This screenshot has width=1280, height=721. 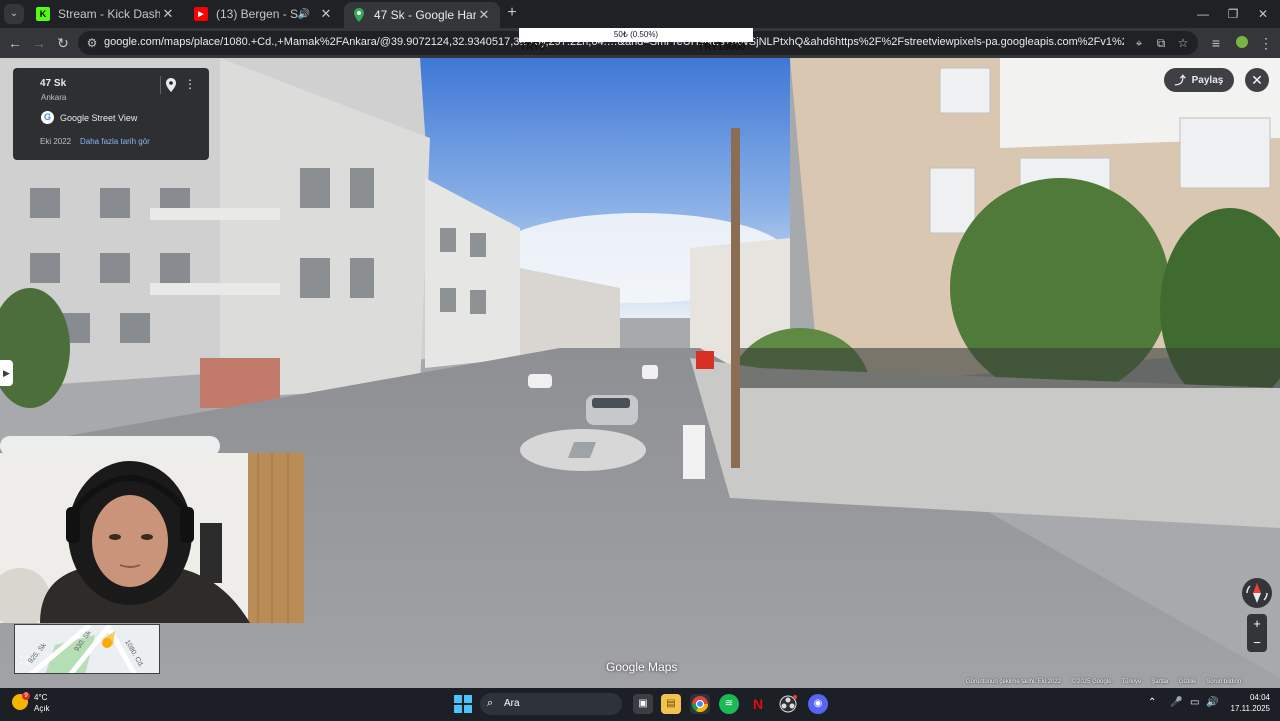 What do you see at coordinates (671, 704) in the screenshot?
I see `file-explorer-icon: ▤` at bounding box center [671, 704].